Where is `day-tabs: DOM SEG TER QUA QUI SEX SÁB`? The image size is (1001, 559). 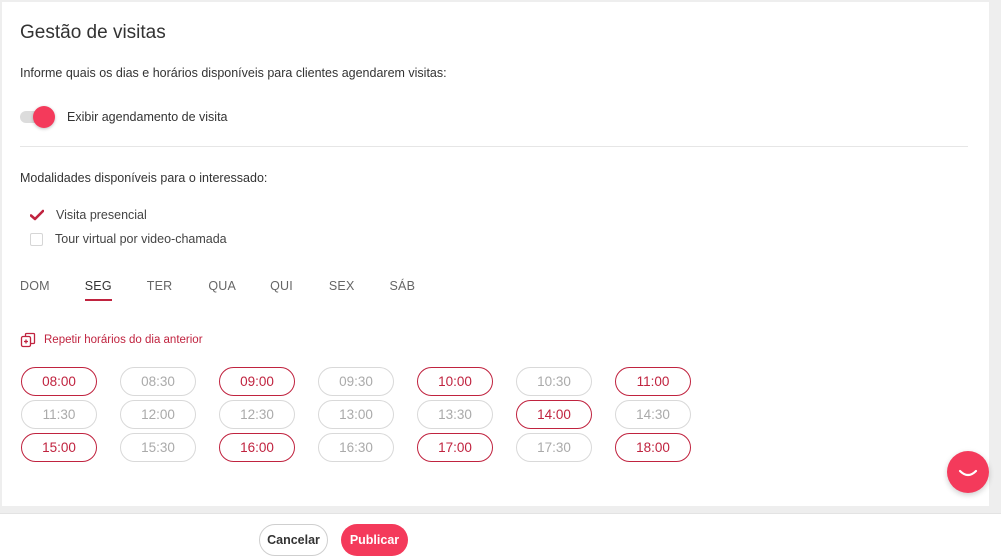
day-tabs: DOM SEG TER QUA QUI SEX SÁB is located at coordinates (218, 290).